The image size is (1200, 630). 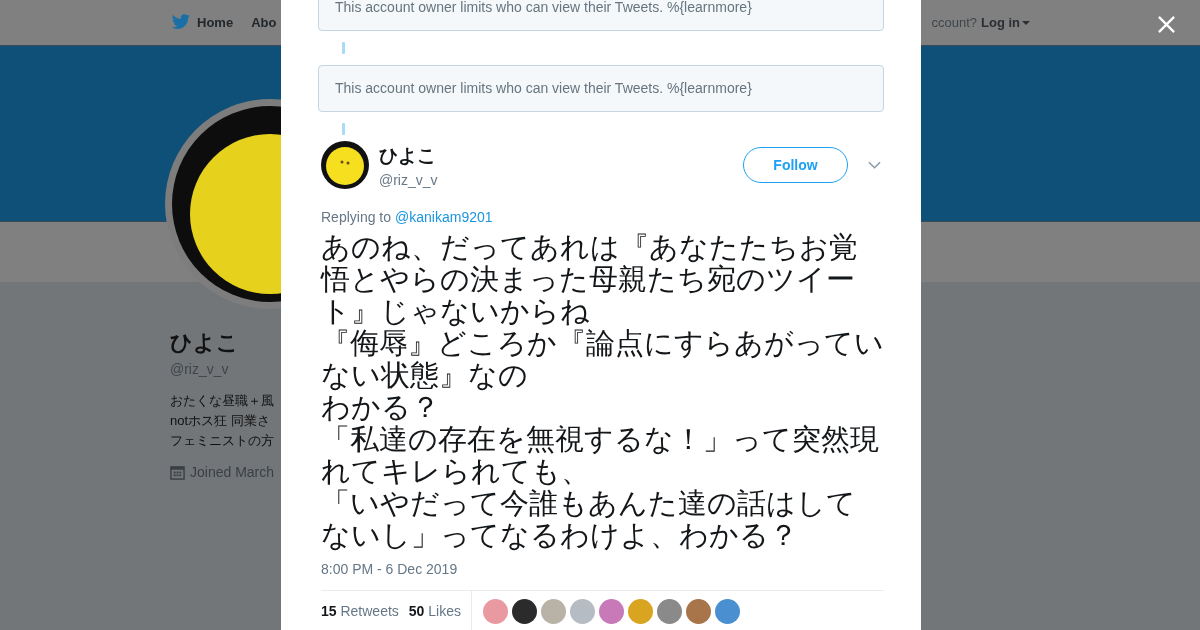 What do you see at coordinates (600, 455) in the screenshot?
I see `tweet-text: 「私達の存在を無視するな！」って突然現れてキレられても、` at bounding box center [600, 455].